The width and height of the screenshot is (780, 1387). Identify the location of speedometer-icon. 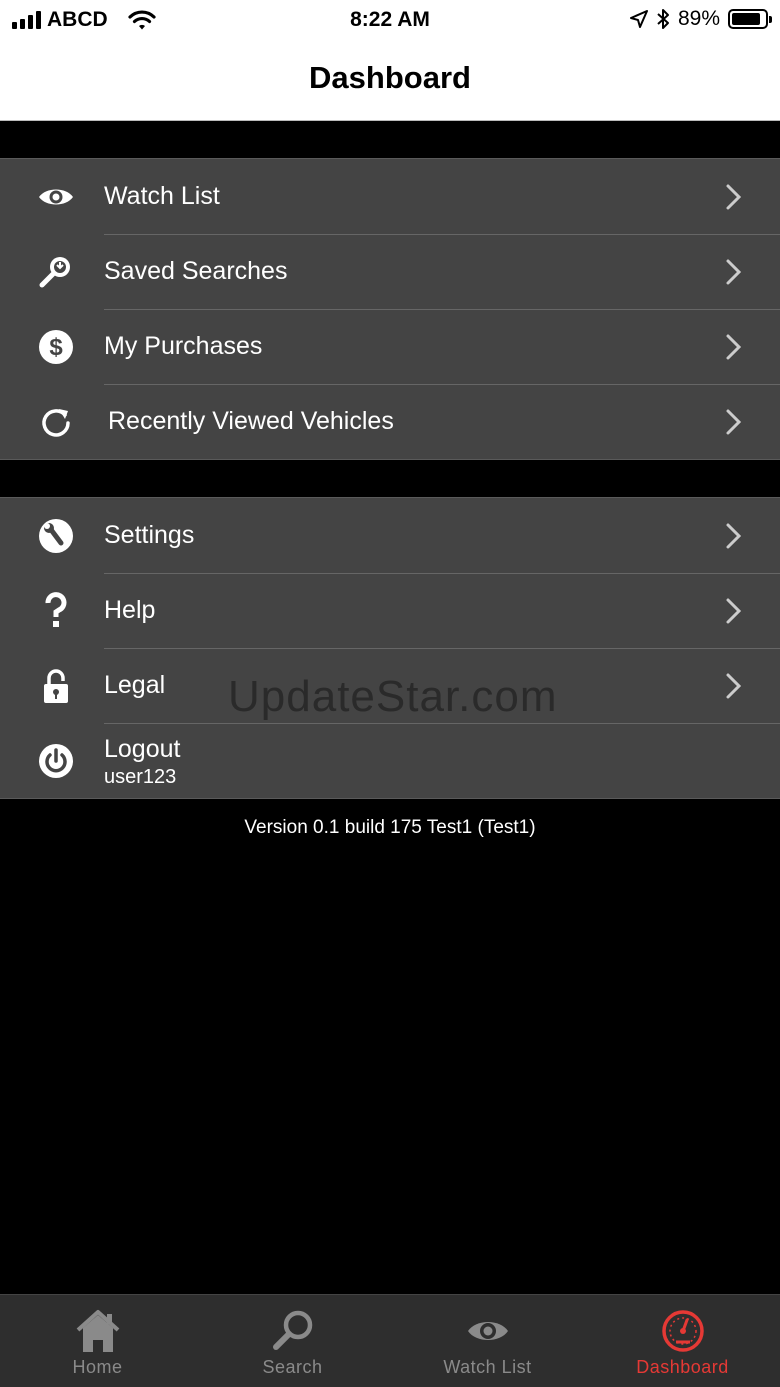
(683, 1331).